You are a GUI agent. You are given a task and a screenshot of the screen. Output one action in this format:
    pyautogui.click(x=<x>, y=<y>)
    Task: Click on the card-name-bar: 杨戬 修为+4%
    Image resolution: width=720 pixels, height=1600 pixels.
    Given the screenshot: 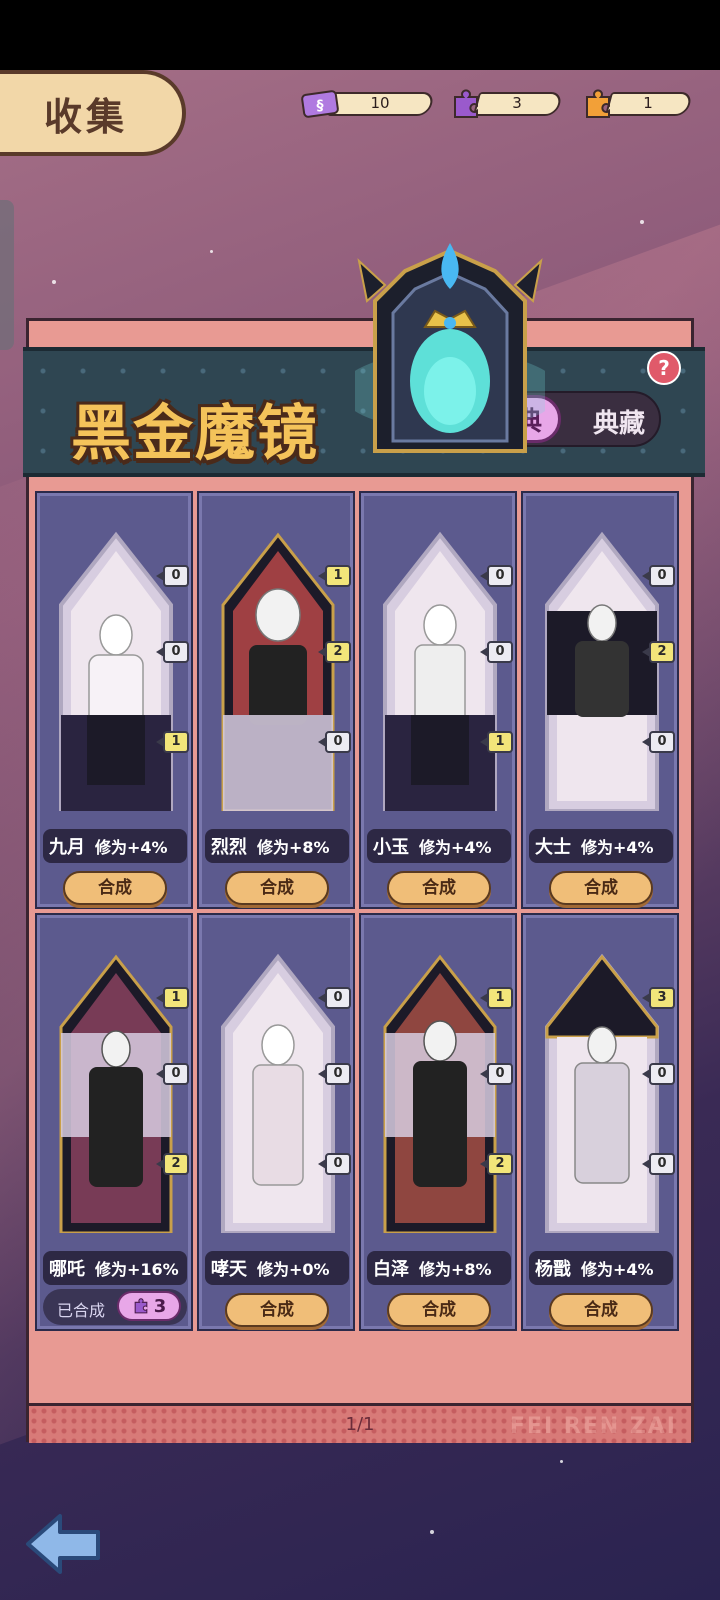 What is the action you would take?
    pyautogui.click(x=601, y=1268)
    